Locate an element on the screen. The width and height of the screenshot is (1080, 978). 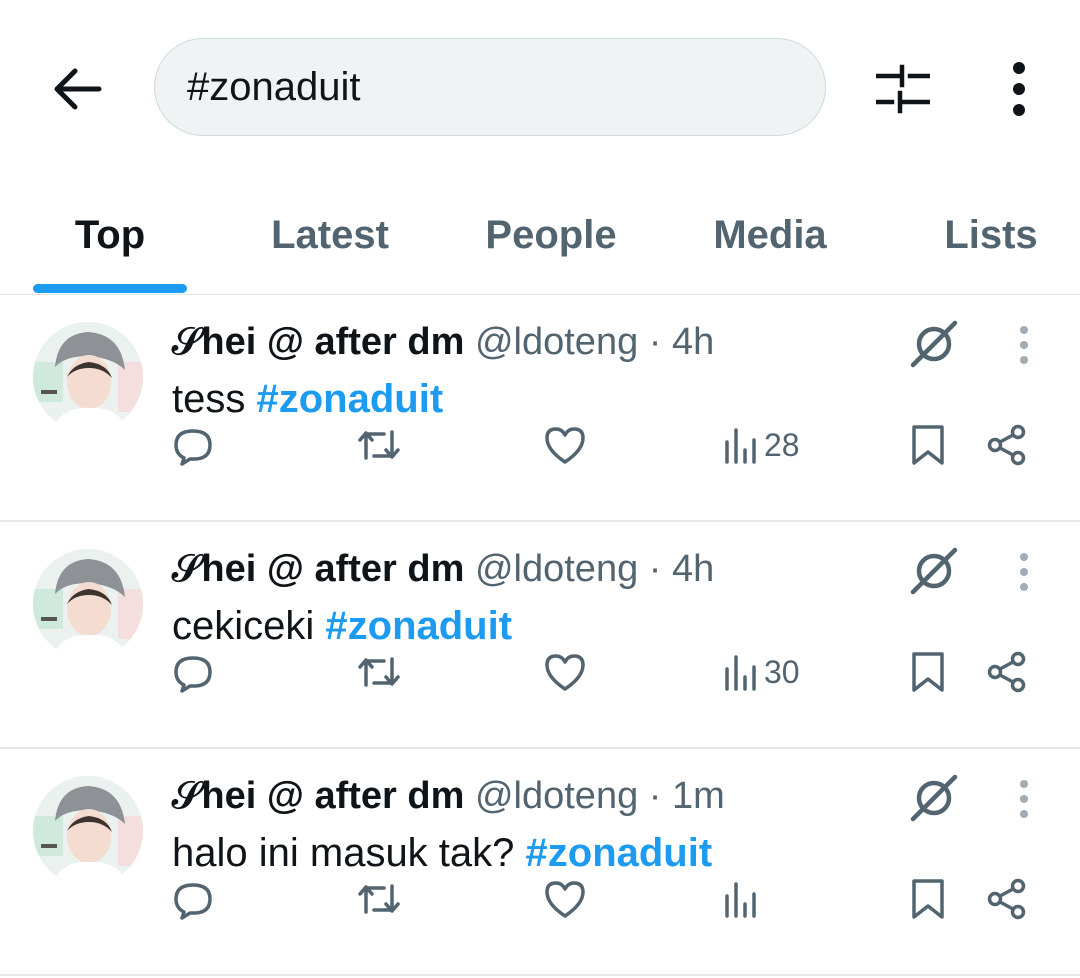
arrow-left-icon is located at coordinates (78, 89).